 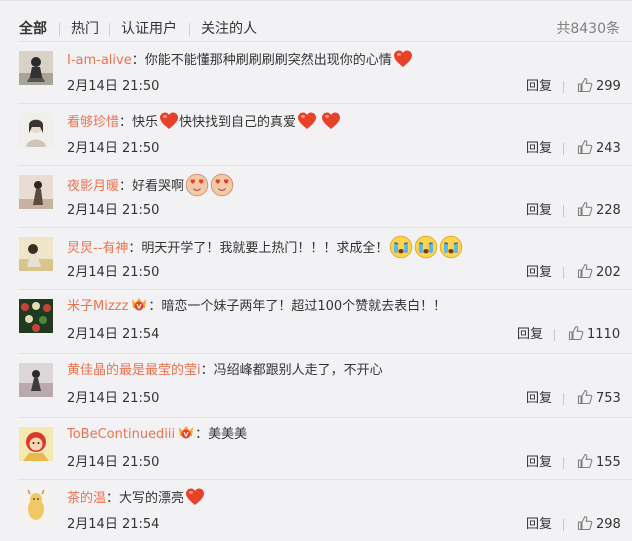 I want to click on like-button: 202, so click(x=599, y=273).